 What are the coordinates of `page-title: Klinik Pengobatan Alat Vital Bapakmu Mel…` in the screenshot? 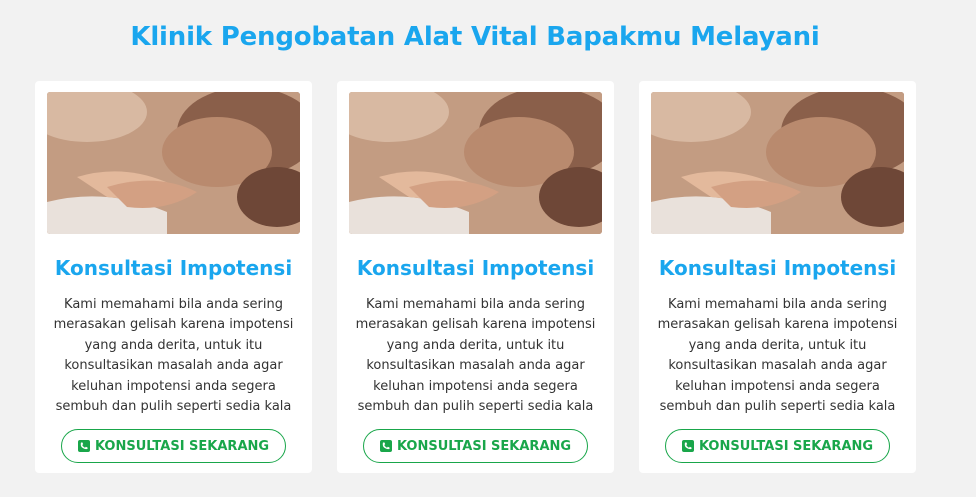 It's located at (475, 37).